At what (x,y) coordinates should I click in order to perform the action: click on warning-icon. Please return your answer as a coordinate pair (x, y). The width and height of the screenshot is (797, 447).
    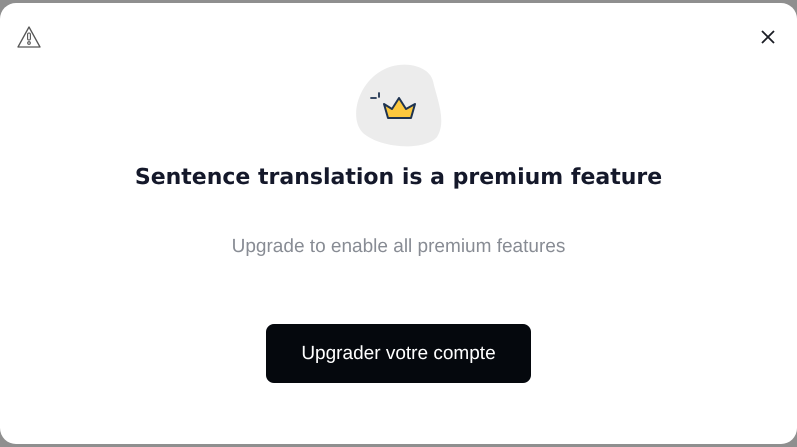
    Looking at the image, I should click on (29, 37).